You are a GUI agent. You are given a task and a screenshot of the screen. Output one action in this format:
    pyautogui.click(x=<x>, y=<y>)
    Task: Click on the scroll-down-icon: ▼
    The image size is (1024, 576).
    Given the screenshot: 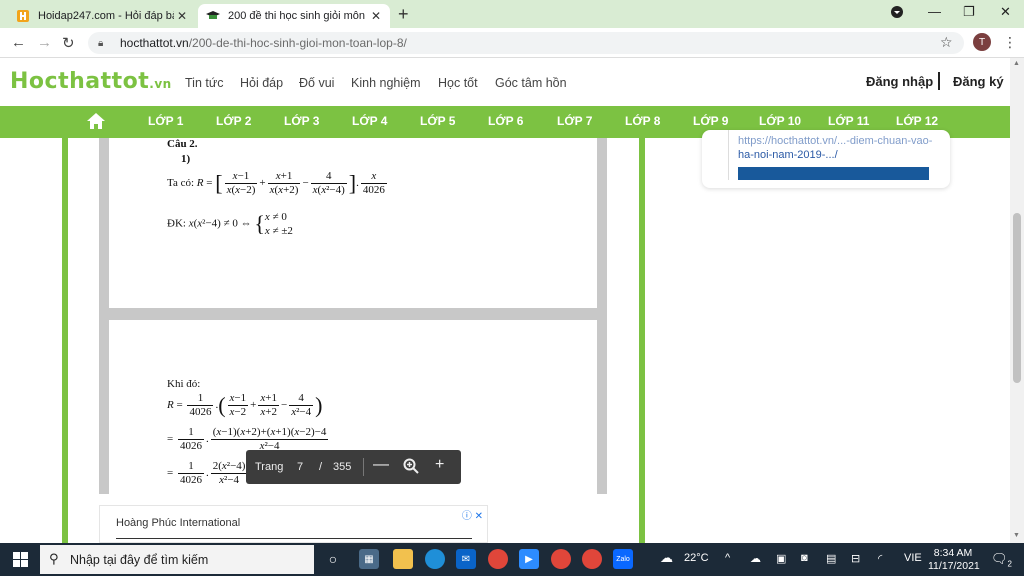 What is the action you would take?
    pyautogui.click(x=1016, y=535)
    